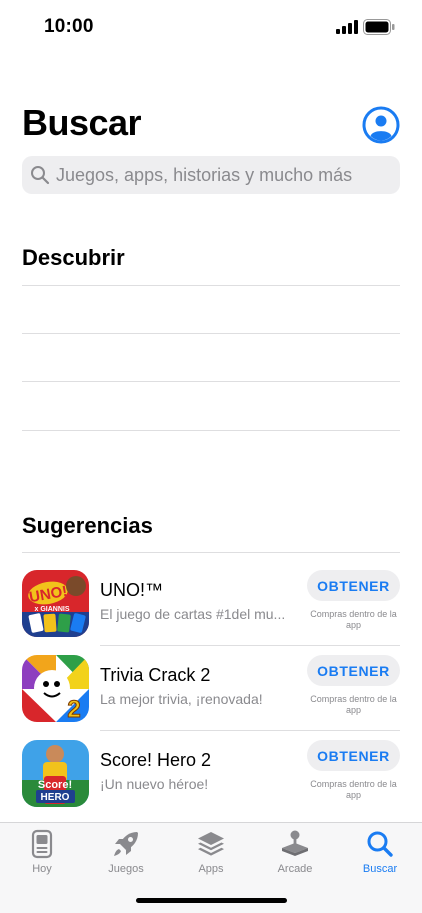 The height and width of the screenshot is (913, 422). I want to click on rocket-icon, so click(126, 844).